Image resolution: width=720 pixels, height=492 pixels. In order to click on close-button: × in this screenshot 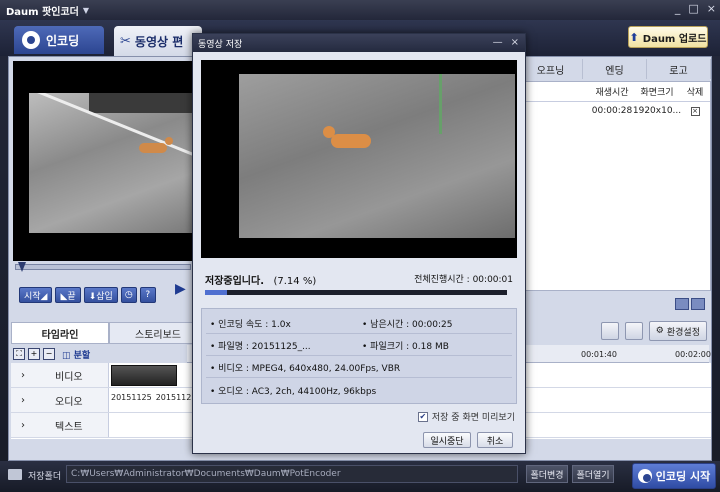, I will do `click(711, 8)`.